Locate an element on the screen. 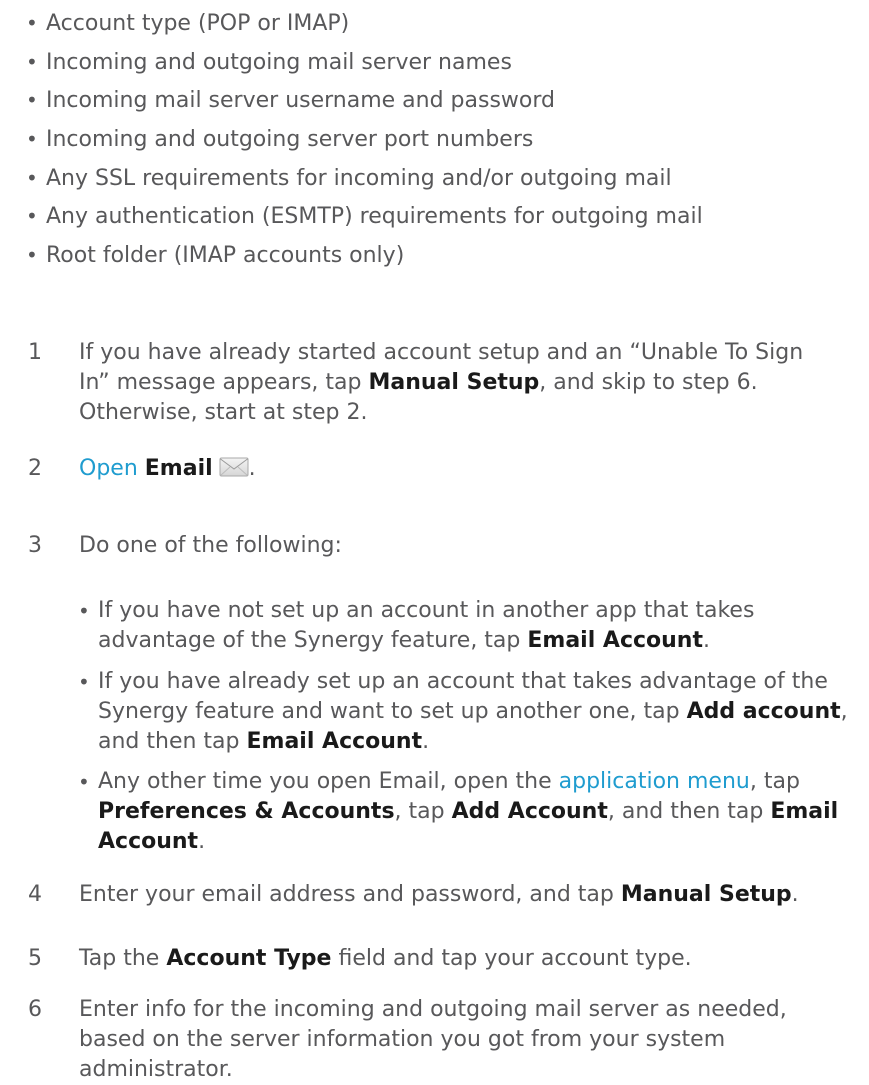 The image size is (869, 1085). add-account-label: Add Account is located at coordinates (529, 811).